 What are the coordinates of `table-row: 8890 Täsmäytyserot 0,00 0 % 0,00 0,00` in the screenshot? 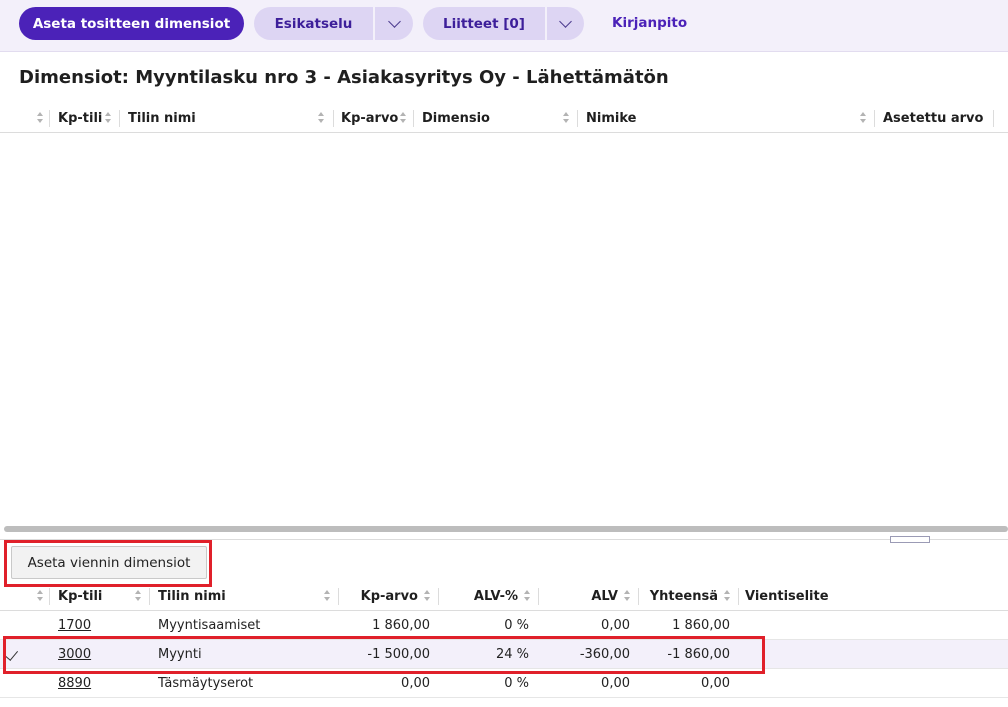 It's located at (504, 683).